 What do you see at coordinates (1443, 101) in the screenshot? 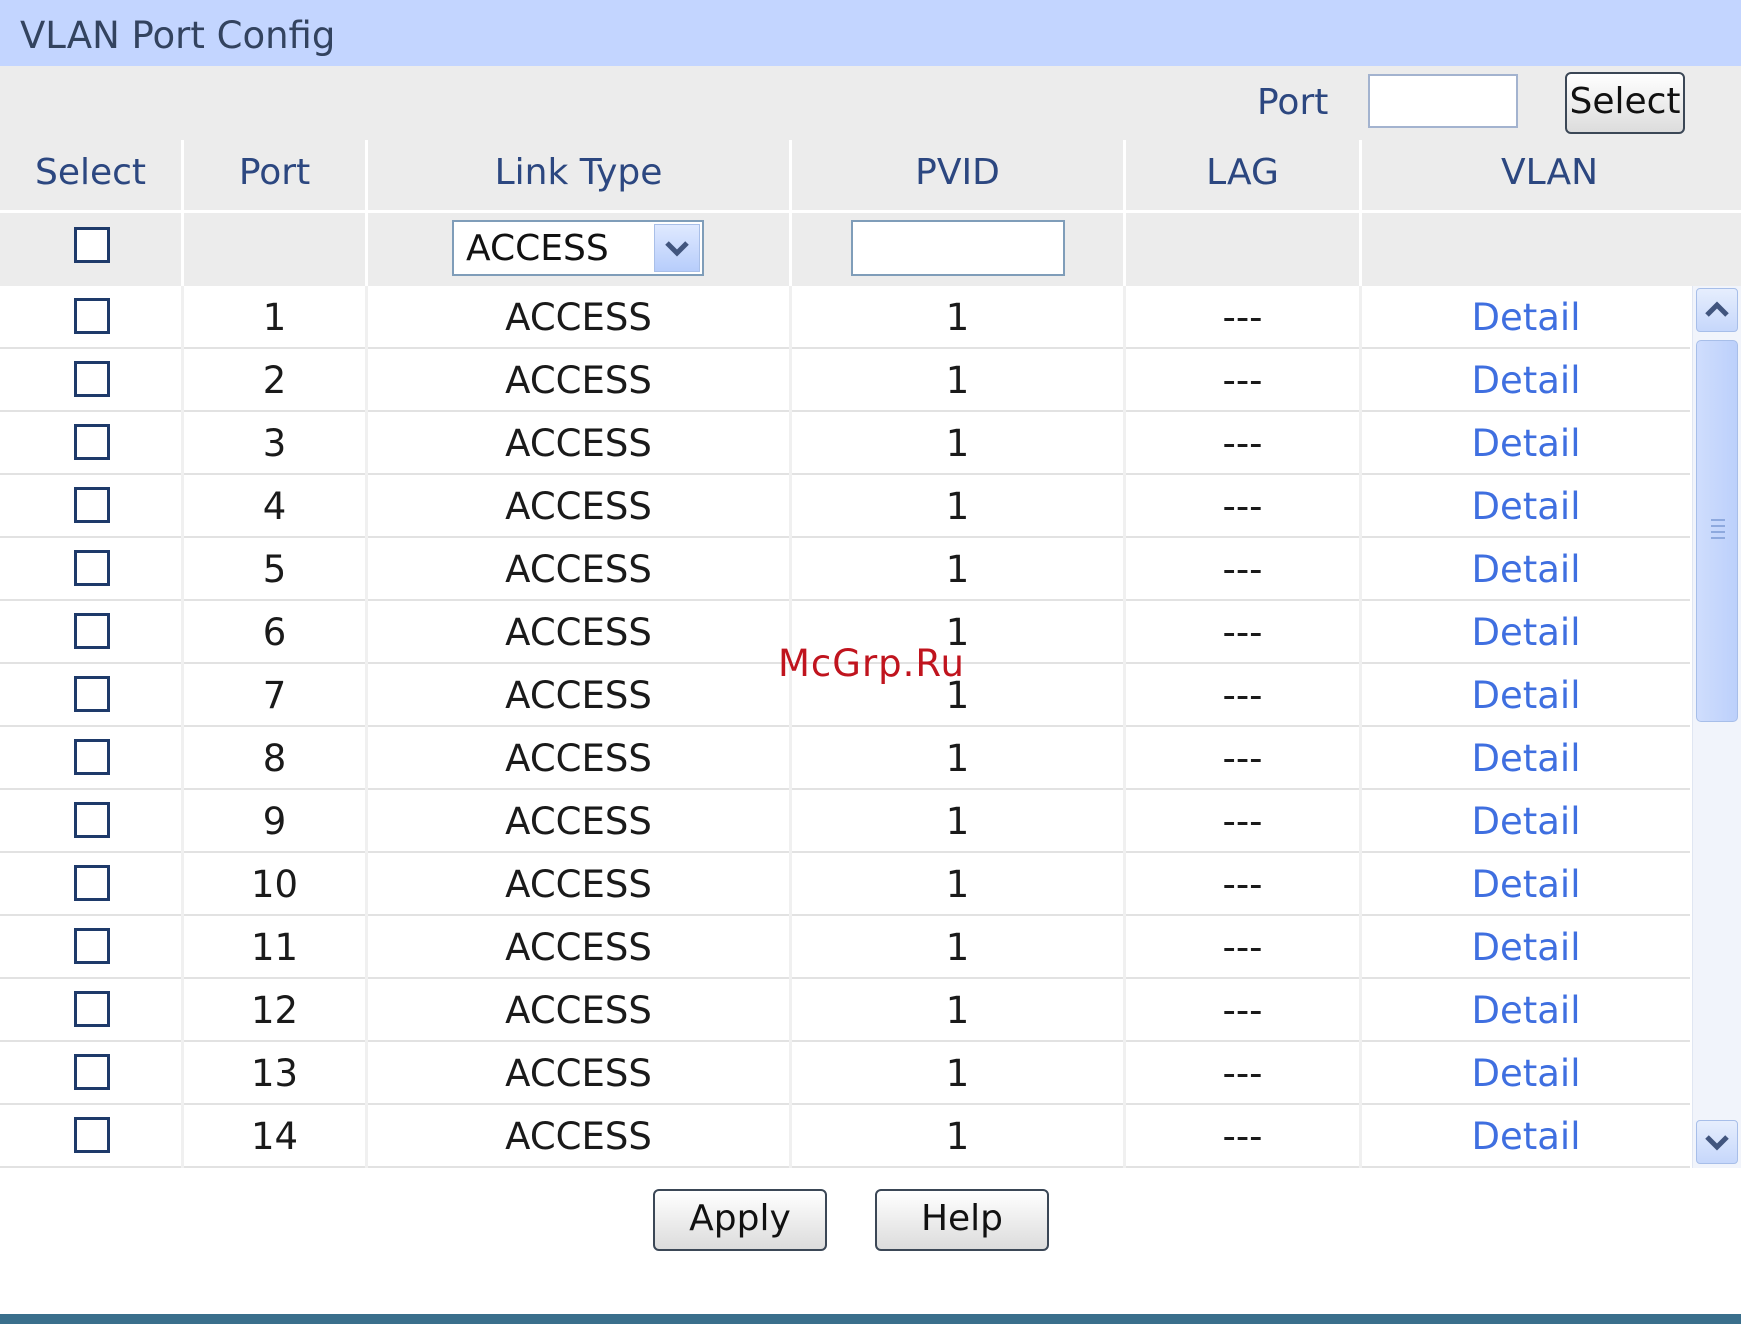
I see `port-filter-input` at bounding box center [1443, 101].